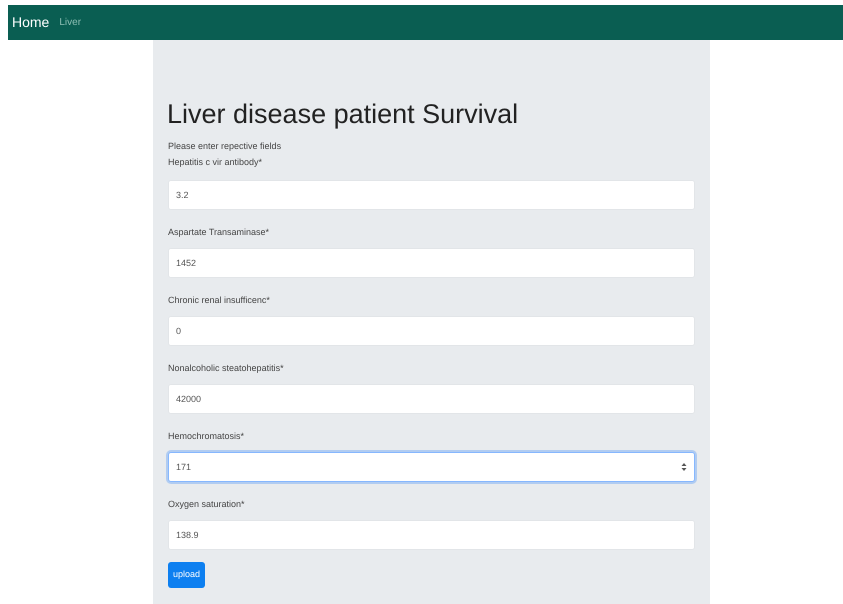 Image resolution: width=843 pixels, height=604 pixels. I want to click on nav-link: Liver, so click(70, 22).